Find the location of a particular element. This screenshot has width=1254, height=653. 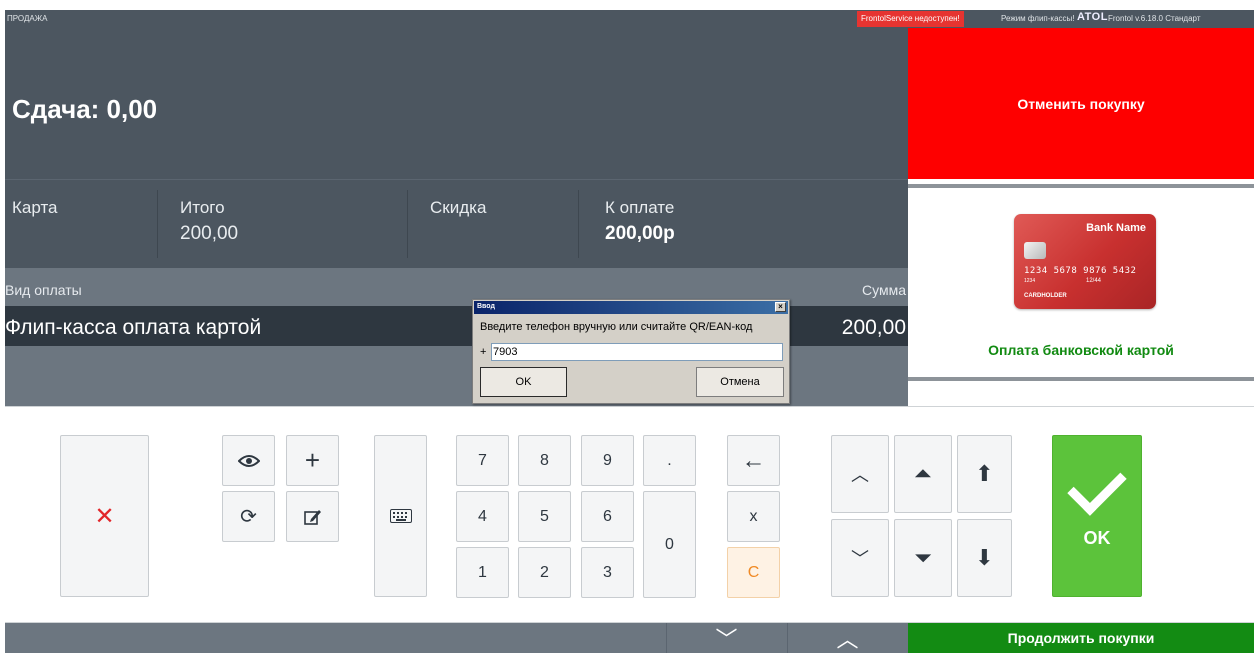

ok-key: OK is located at coordinates (1097, 516).